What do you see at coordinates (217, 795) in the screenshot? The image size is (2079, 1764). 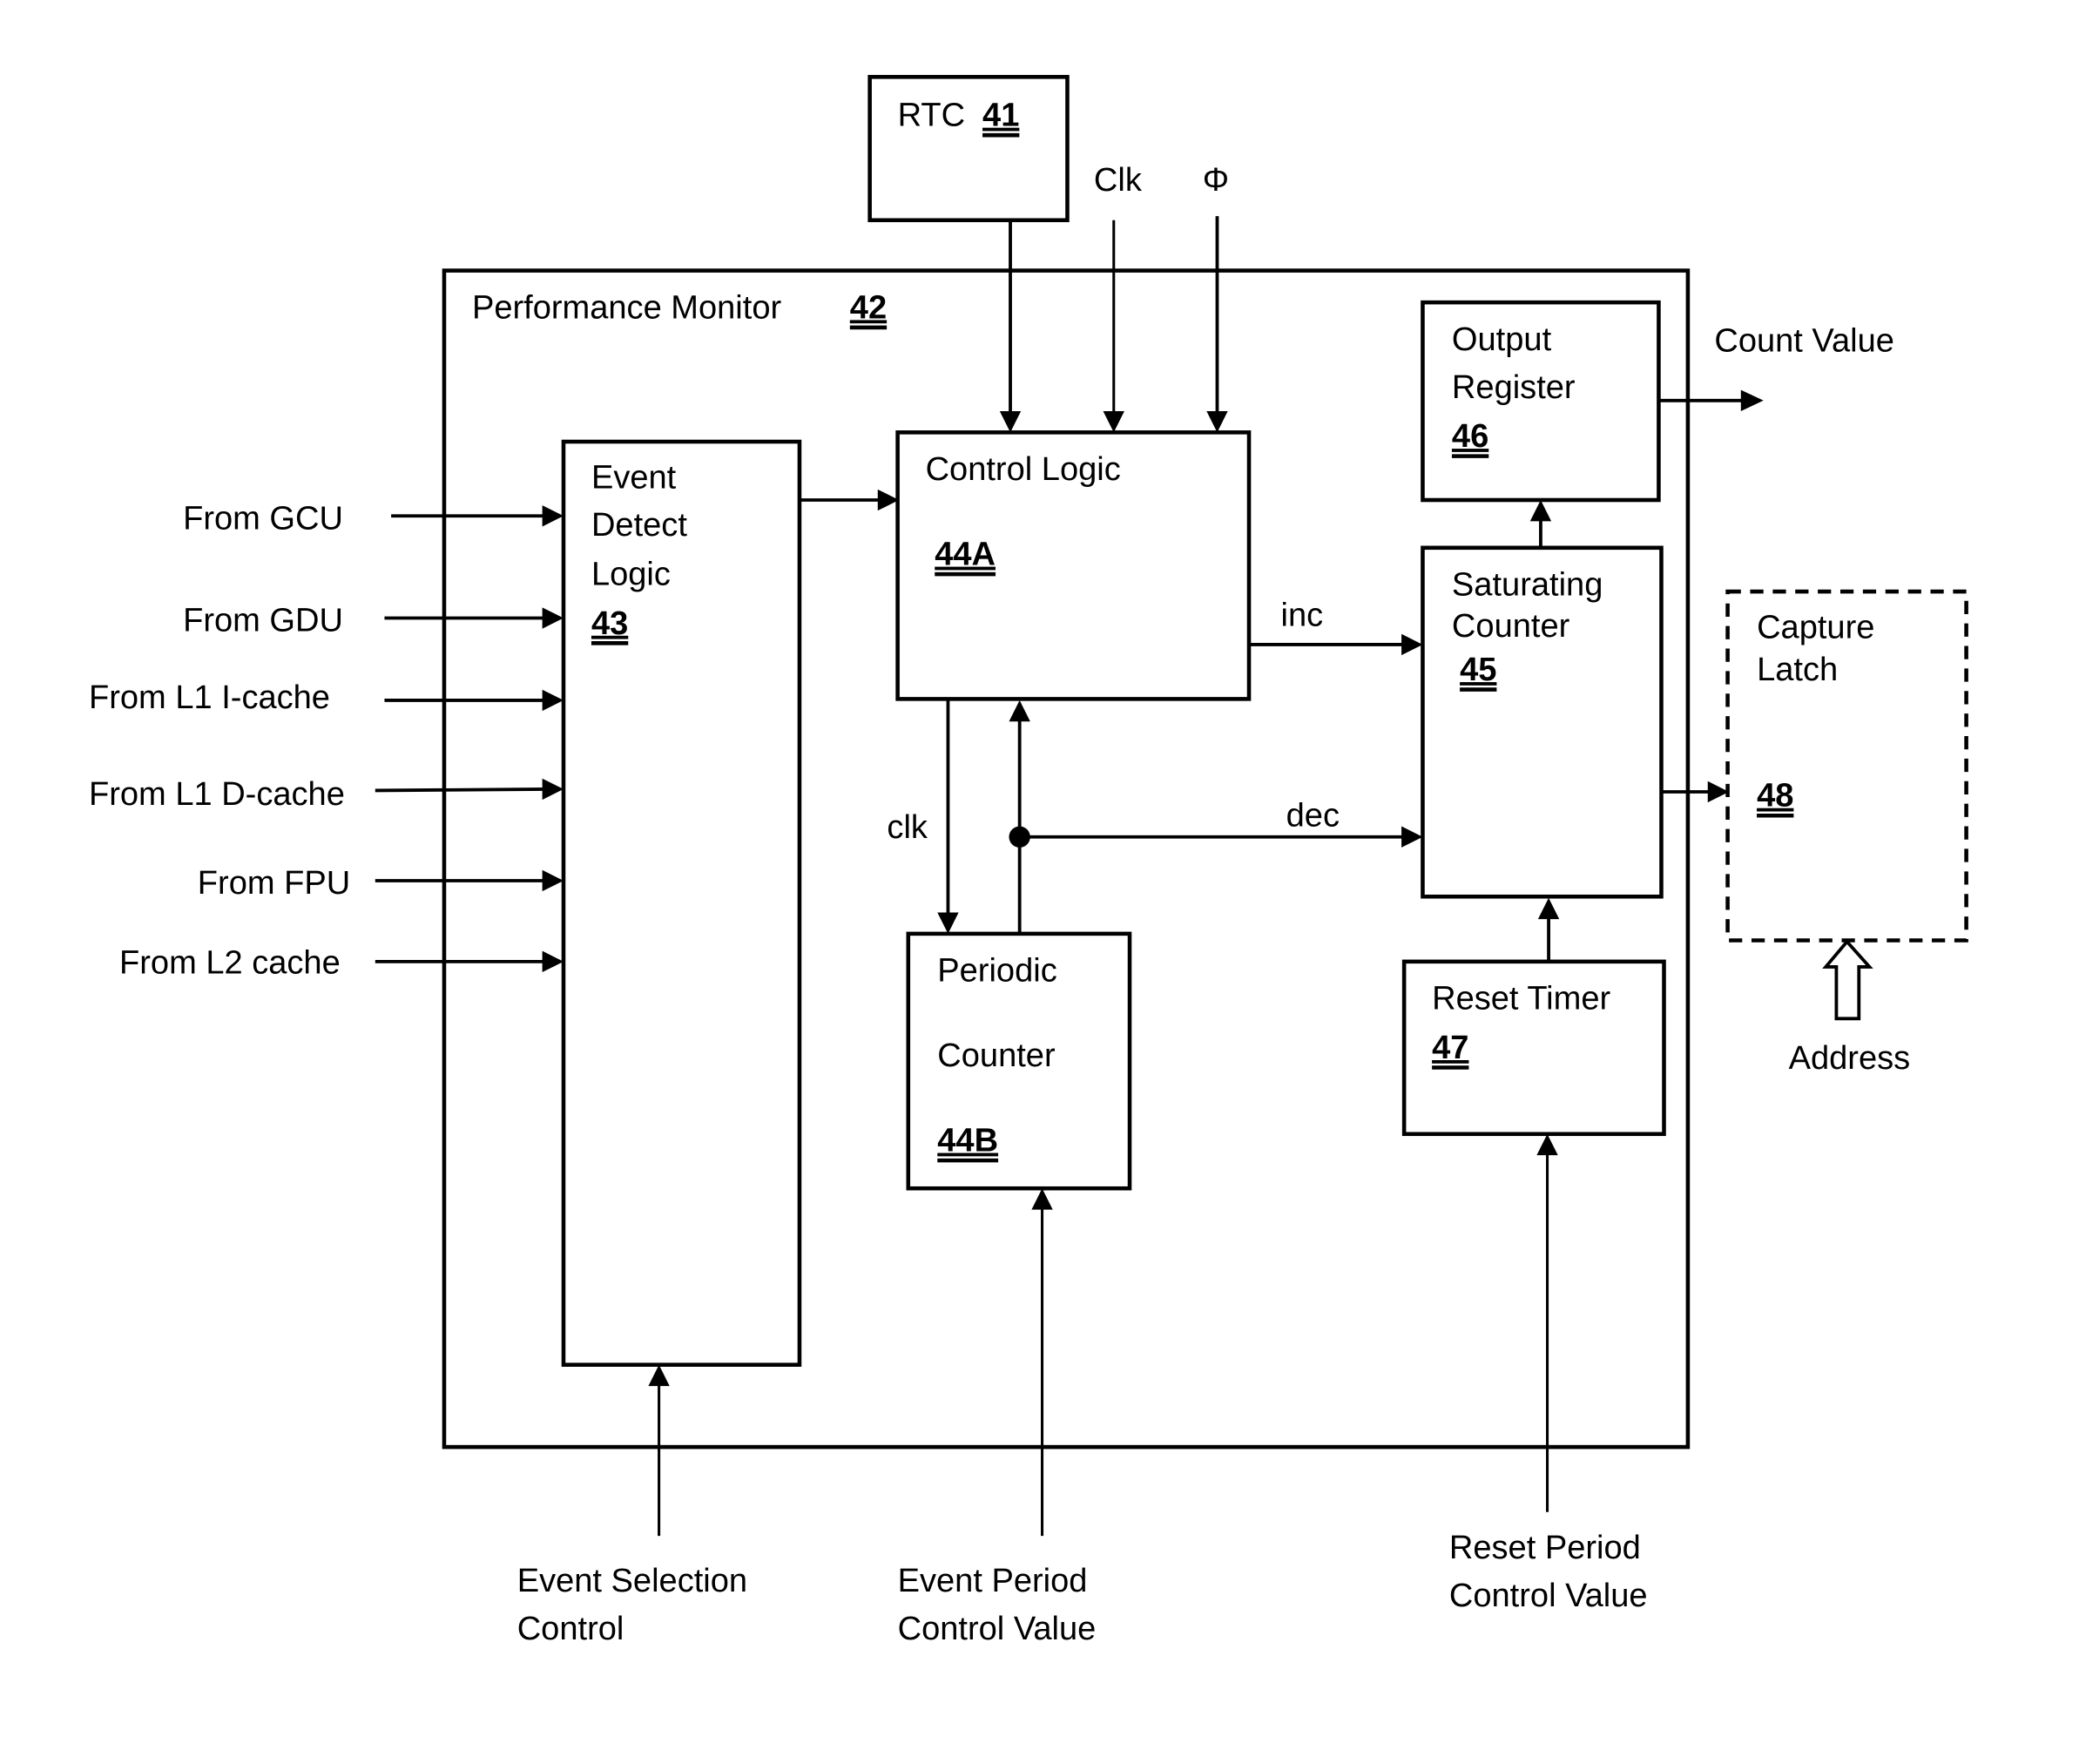 I see `input-label-l1-dcache: From L1 D-cache` at bounding box center [217, 795].